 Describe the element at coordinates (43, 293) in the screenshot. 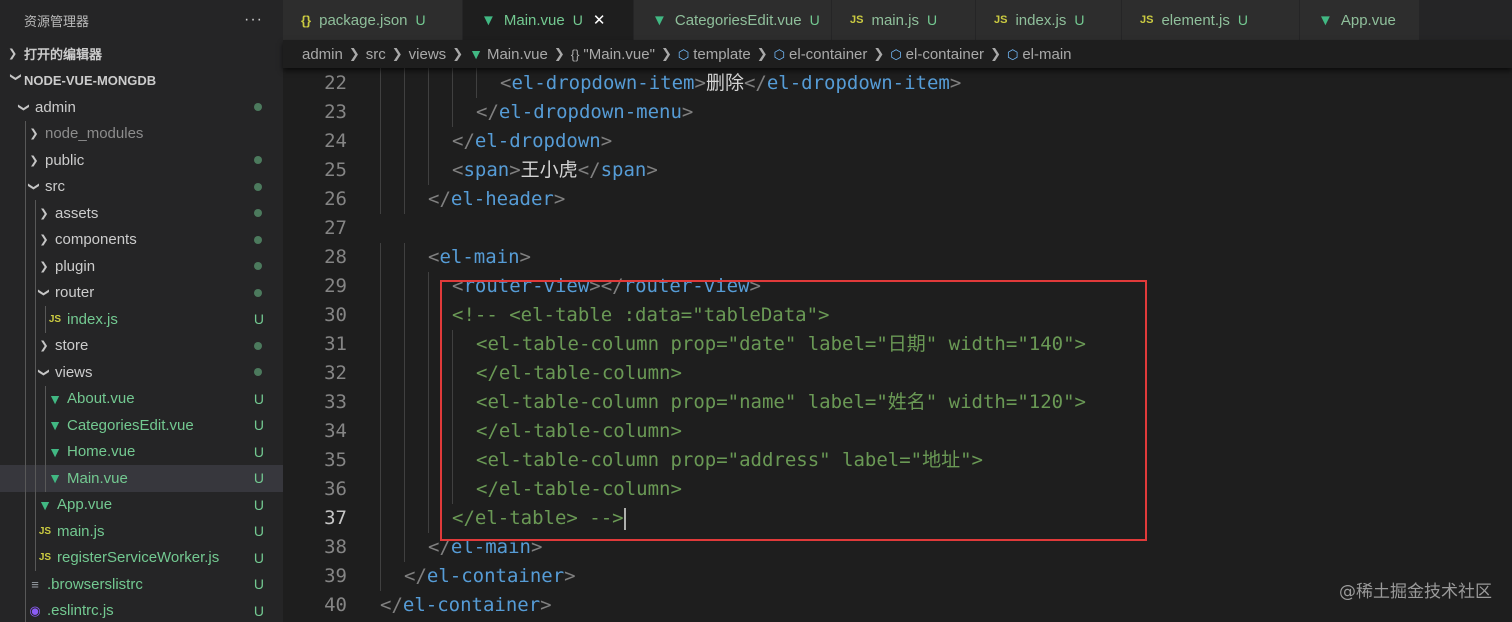

I see `chevron-down-icon: ❯` at that location.